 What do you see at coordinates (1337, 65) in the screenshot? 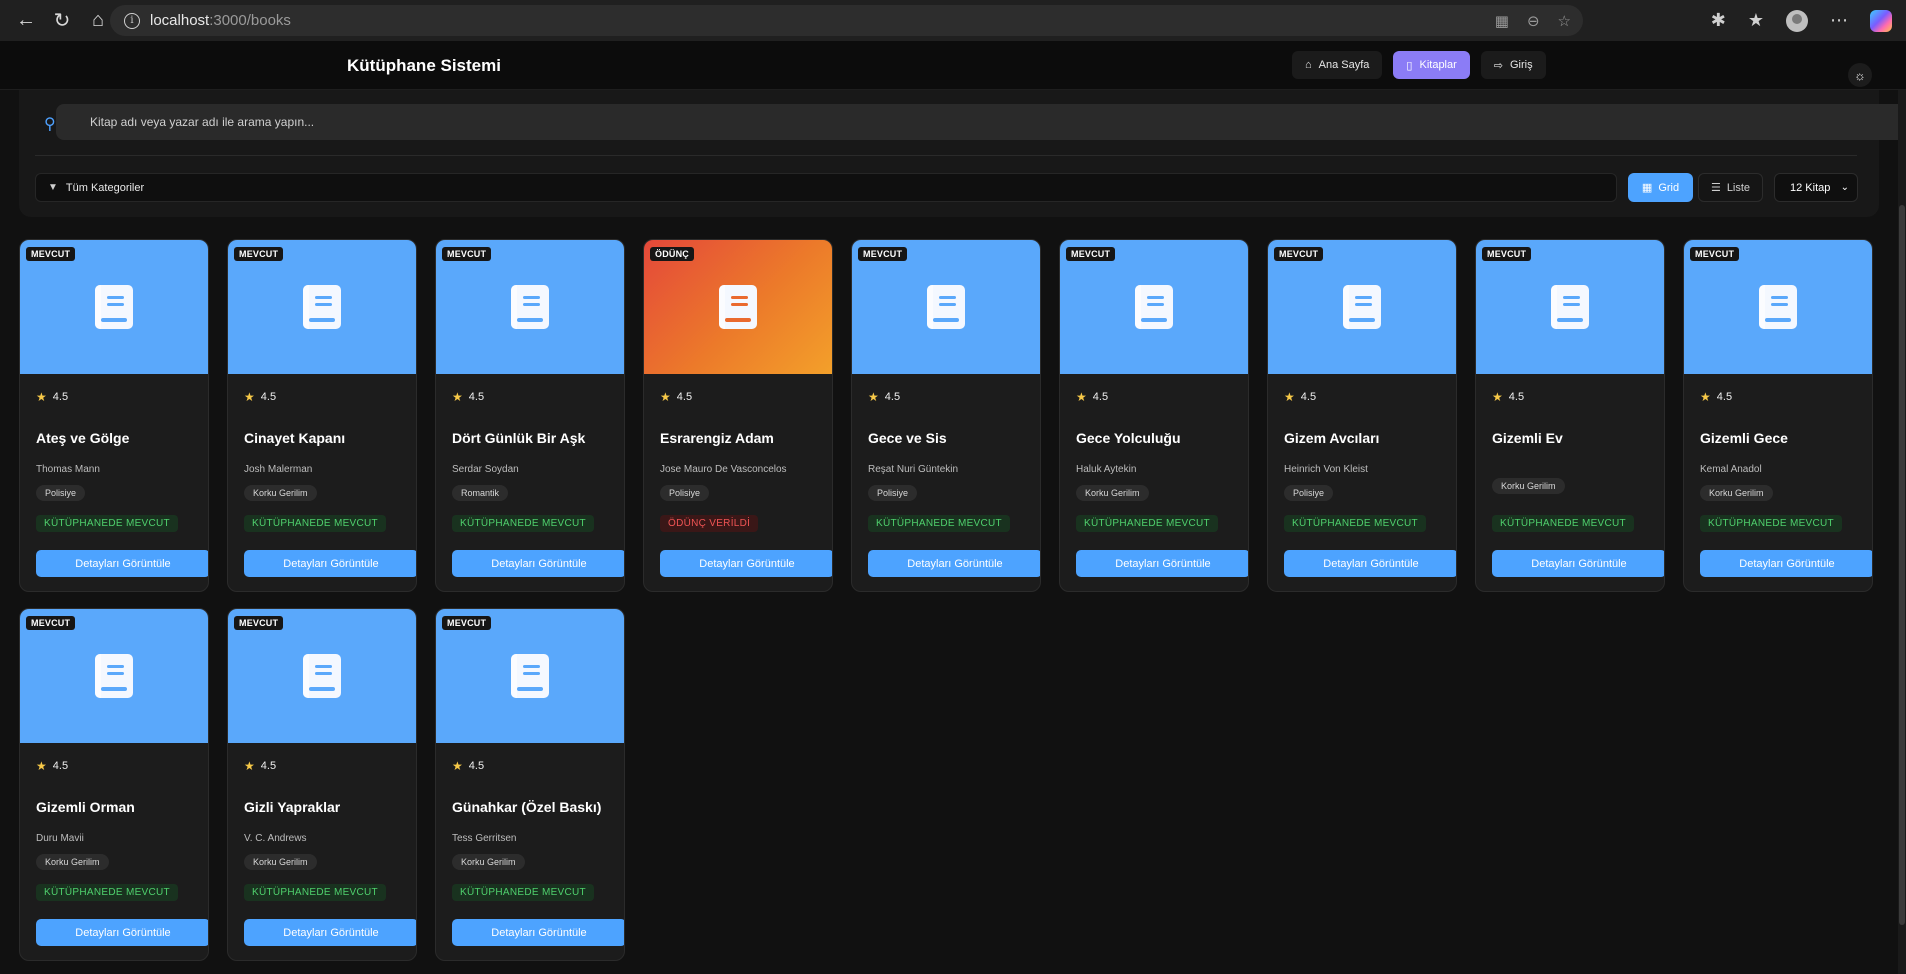
I see `nav-home: ⌂ Ana Sayfa` at bounding box center [1337, 65].